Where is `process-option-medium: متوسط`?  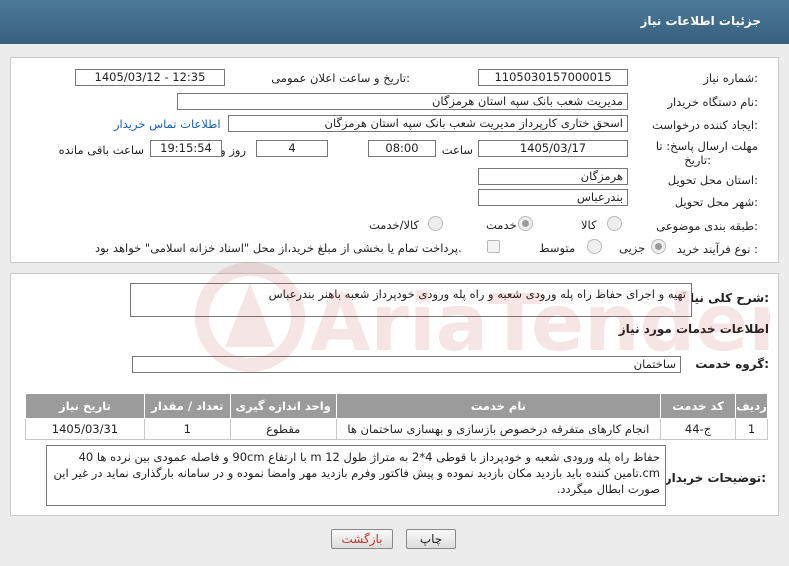 process-option-medium: متوسط is located at coordinates (557, 248).